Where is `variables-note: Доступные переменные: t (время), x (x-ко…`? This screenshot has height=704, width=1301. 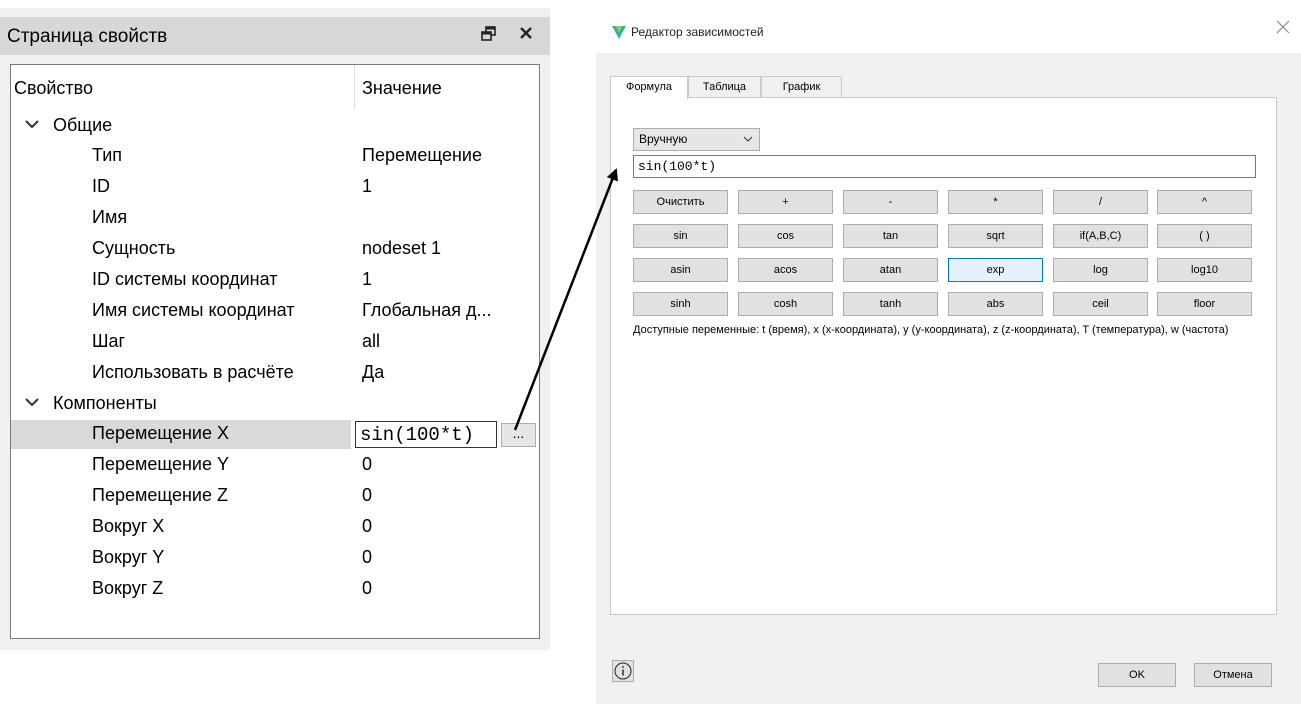
variables-note: Доступные переменные: t (время), x (x-ко… is located at coordinates (931, 330).